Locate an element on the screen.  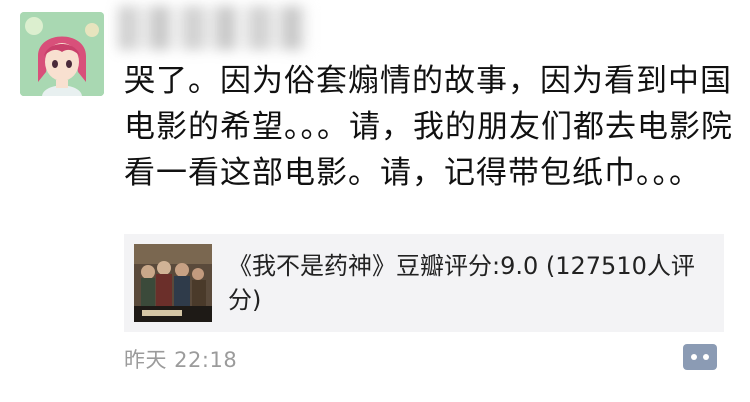
share-title: 《我不是药神》豆瓣评分:9.0 (127510人评分) is located at coordinates (461, 283).